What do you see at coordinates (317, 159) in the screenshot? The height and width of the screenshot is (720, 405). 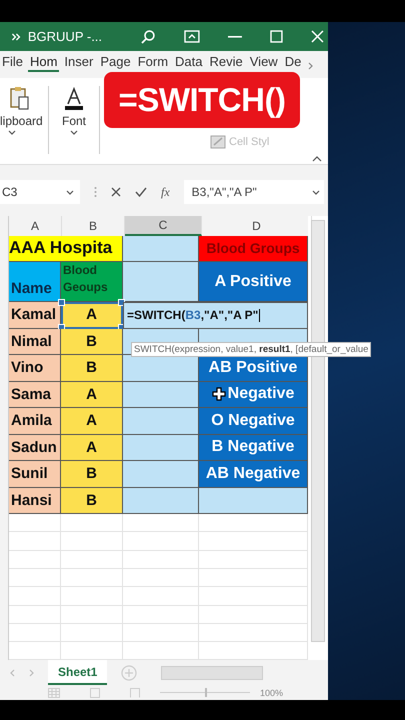 I see `collapse-ribbon-icon` at bounding box center [317, 159].